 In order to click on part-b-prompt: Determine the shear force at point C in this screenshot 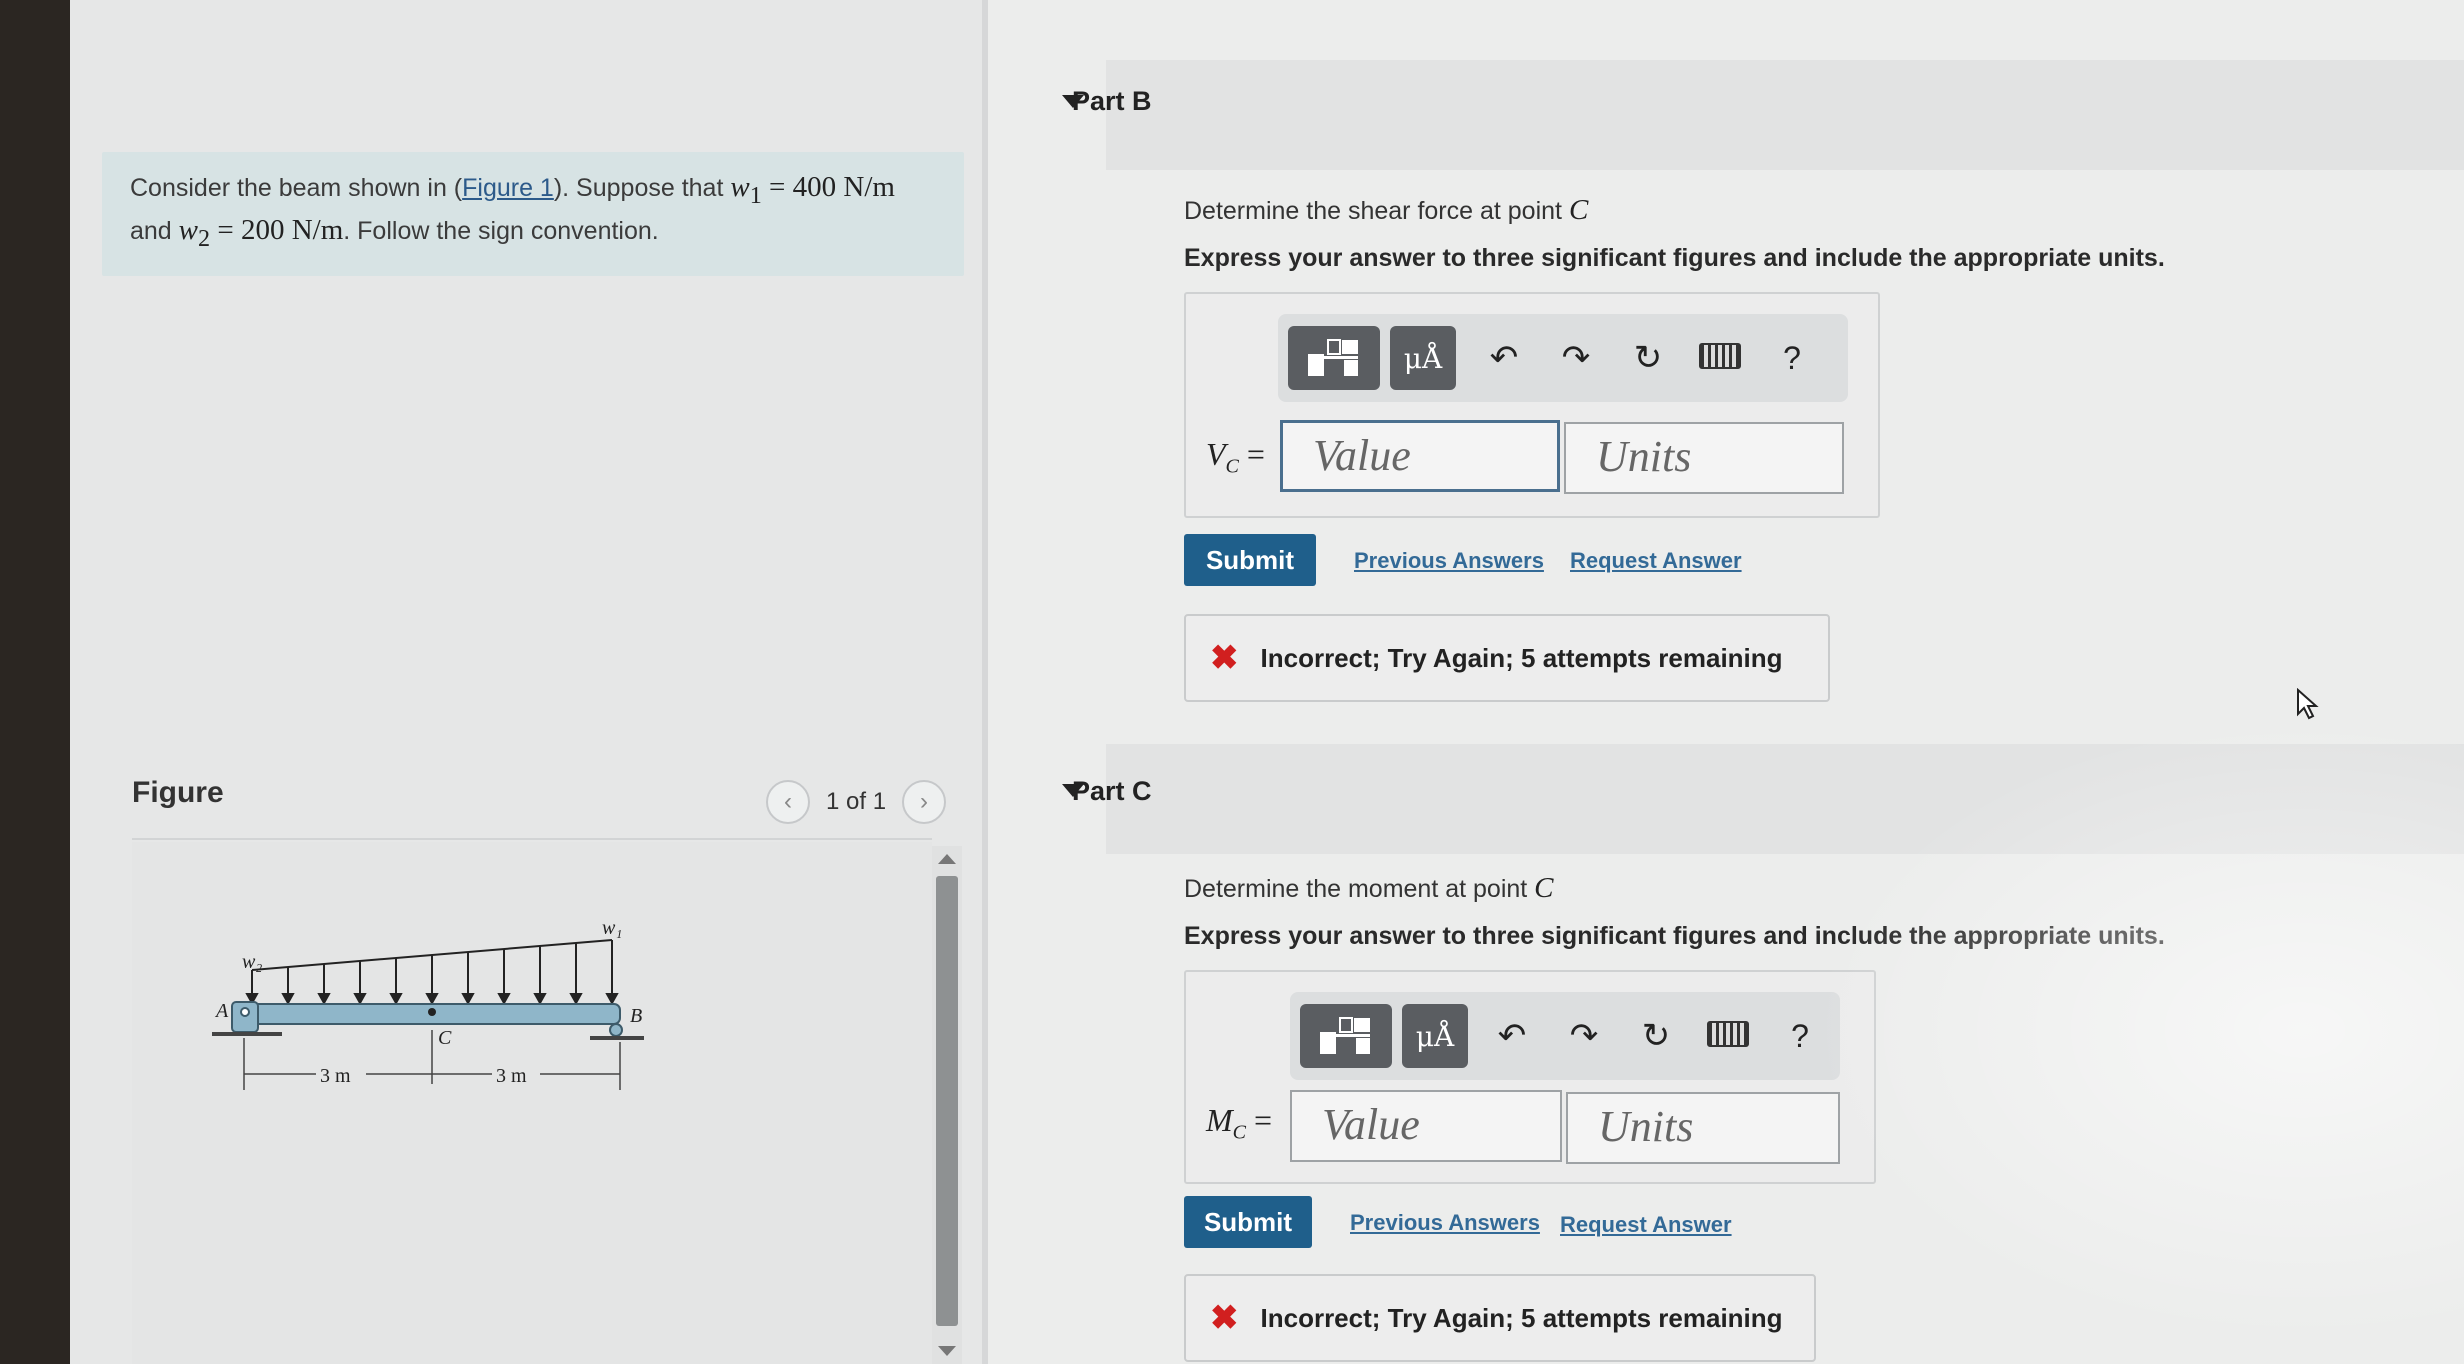, I will do `click(1386, 210)`.